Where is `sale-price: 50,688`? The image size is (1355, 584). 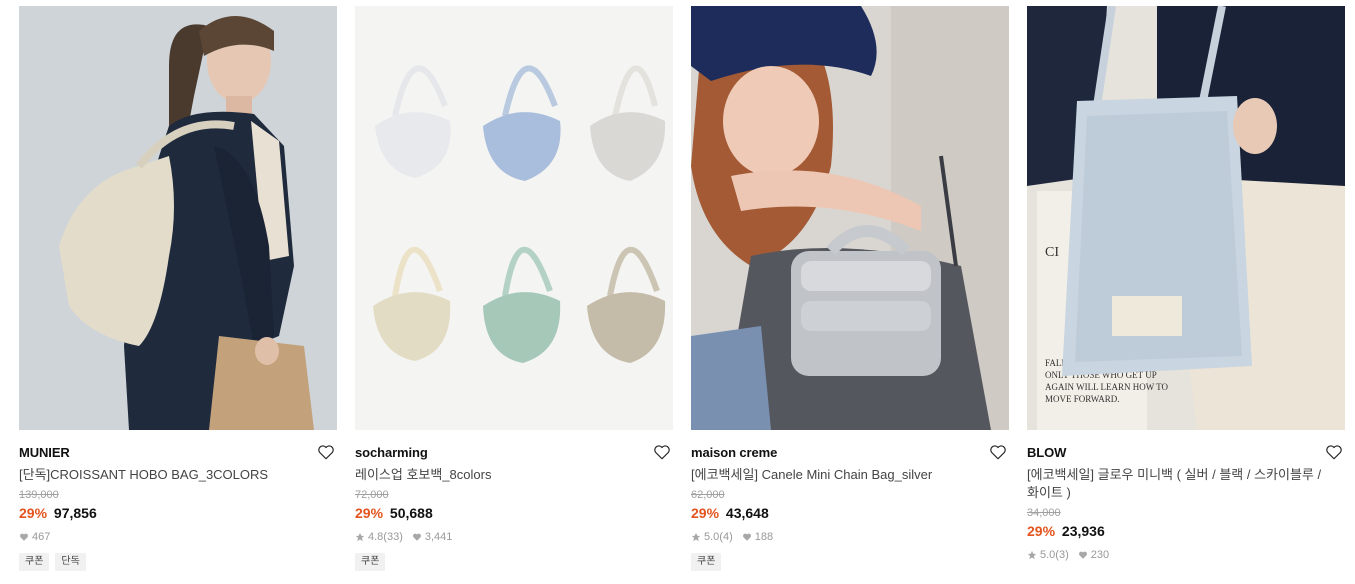
sale-price: 50,688 is located at coordinates (411, 513).